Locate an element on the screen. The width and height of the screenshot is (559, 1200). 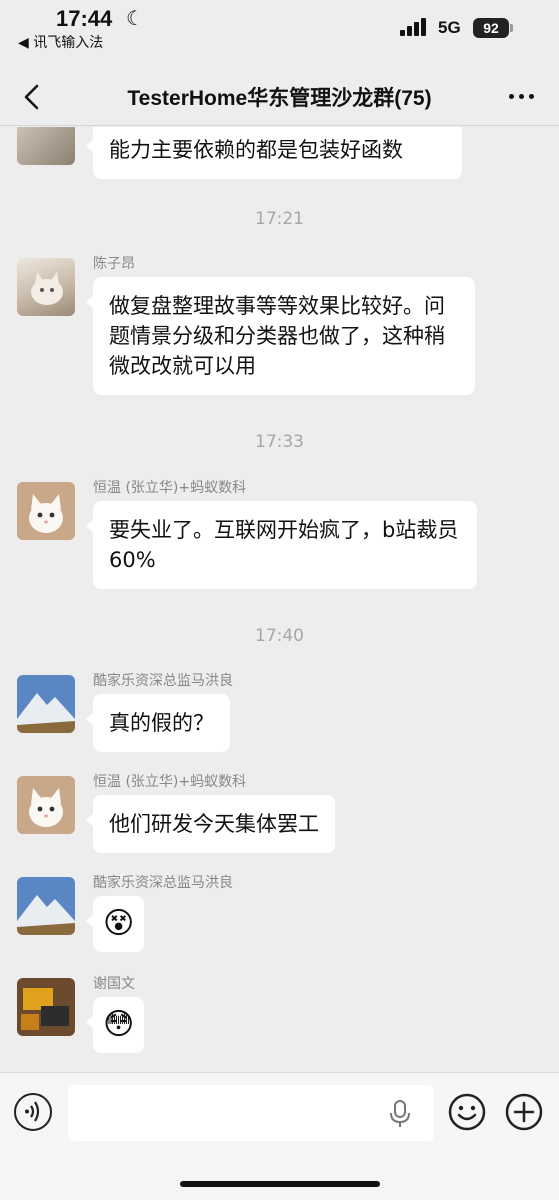
timestamp: 17:40 is located at coordinates (279, 636).